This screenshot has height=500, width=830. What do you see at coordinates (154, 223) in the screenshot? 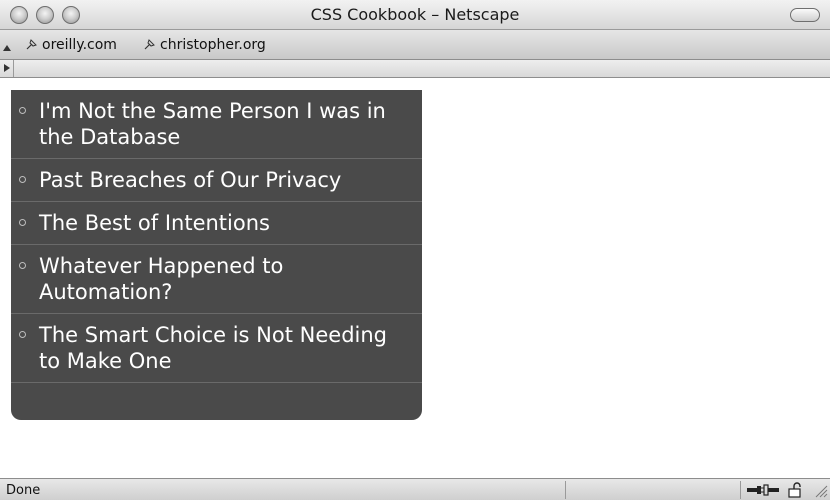
I see `nav-item-label: The Best of Intentions` at bounding box center [154, 223].